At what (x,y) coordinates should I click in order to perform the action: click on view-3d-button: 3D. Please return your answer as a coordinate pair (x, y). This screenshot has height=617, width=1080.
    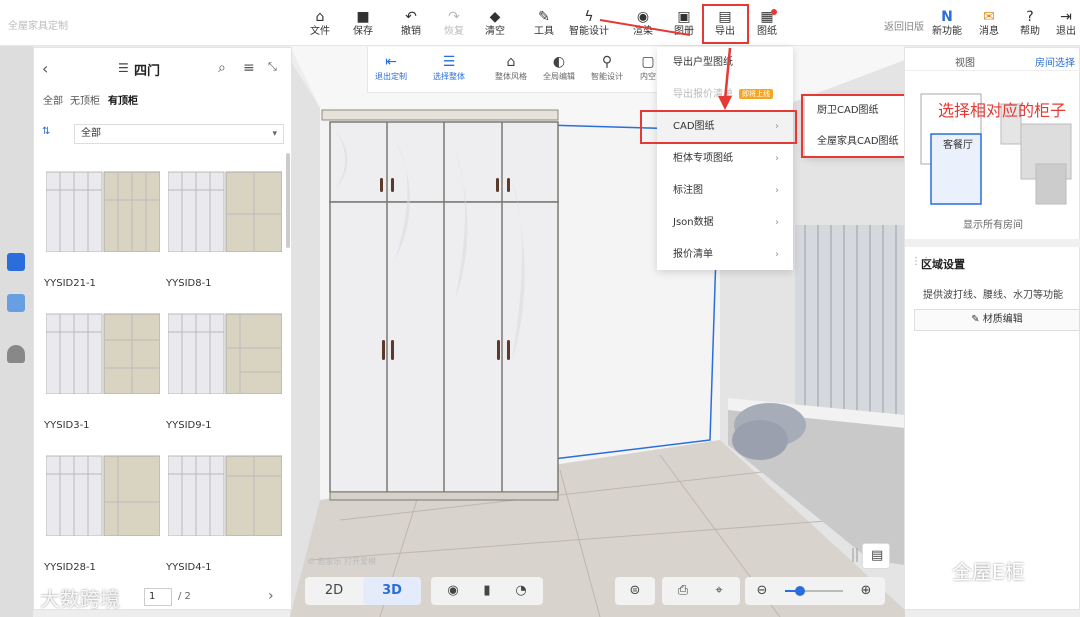
    Looking at the image, I should click on (392, 591).